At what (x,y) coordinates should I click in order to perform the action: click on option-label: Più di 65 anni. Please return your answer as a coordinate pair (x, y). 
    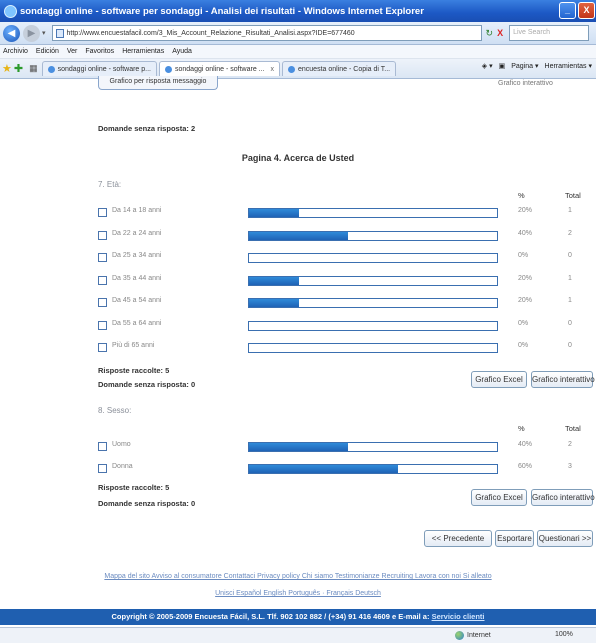
    Looking at the image, I should click on (133, 345).